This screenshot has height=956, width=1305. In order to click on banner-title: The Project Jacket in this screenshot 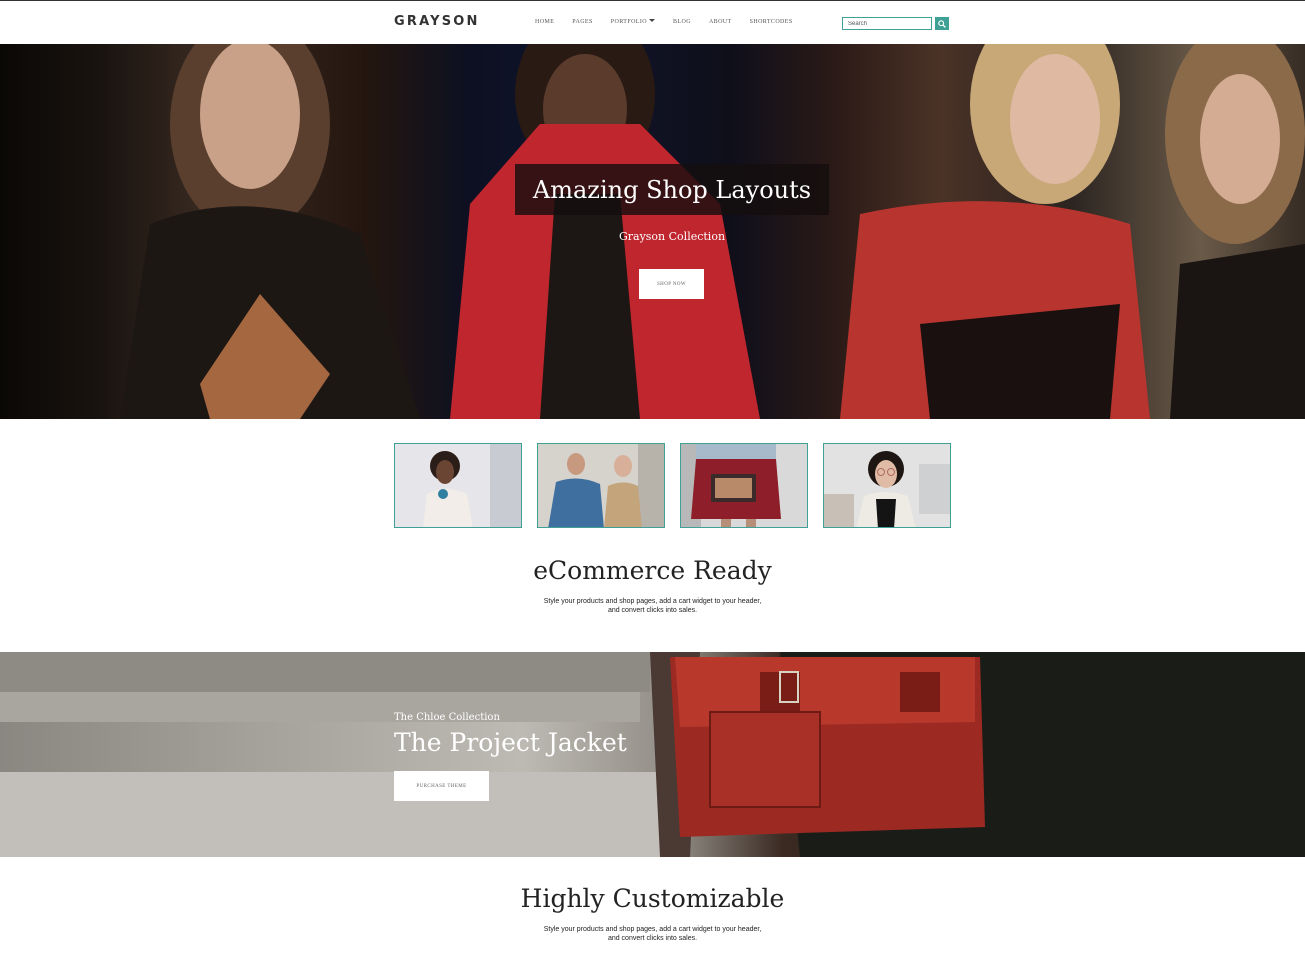, I will do `click(510, 742)`.